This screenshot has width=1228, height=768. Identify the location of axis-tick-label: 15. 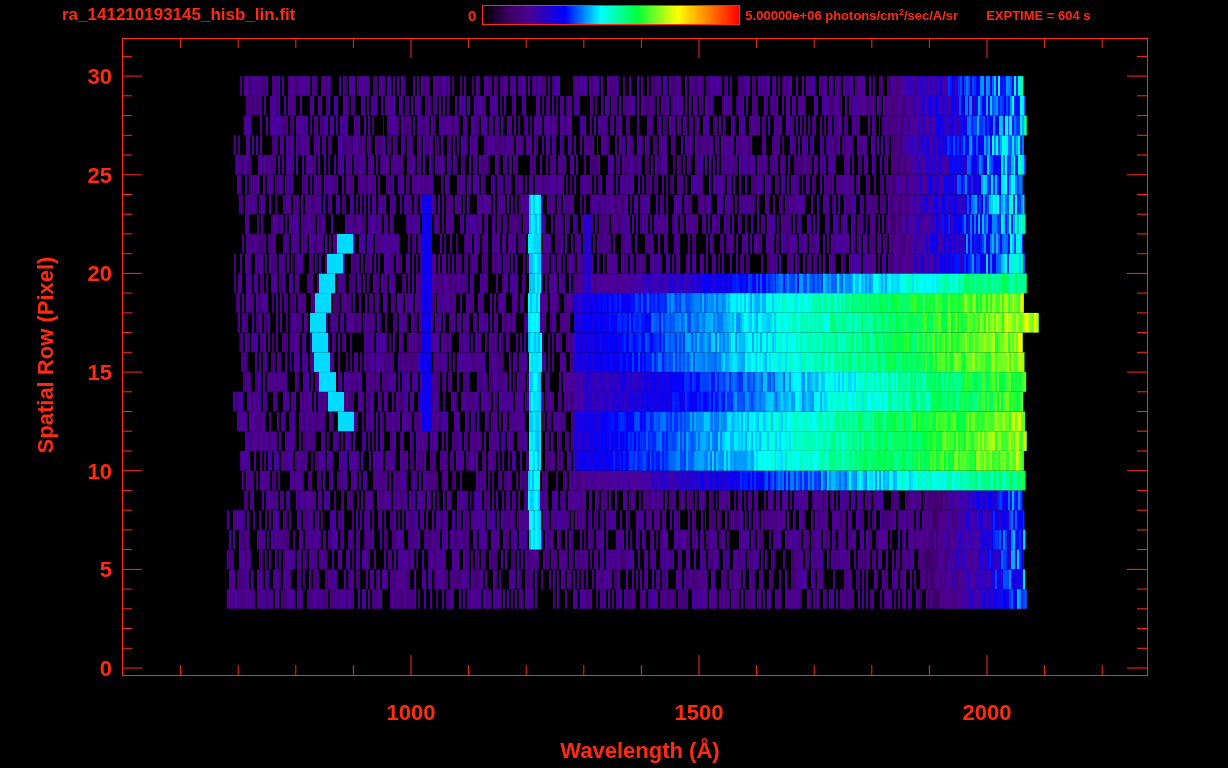
(99, 373).